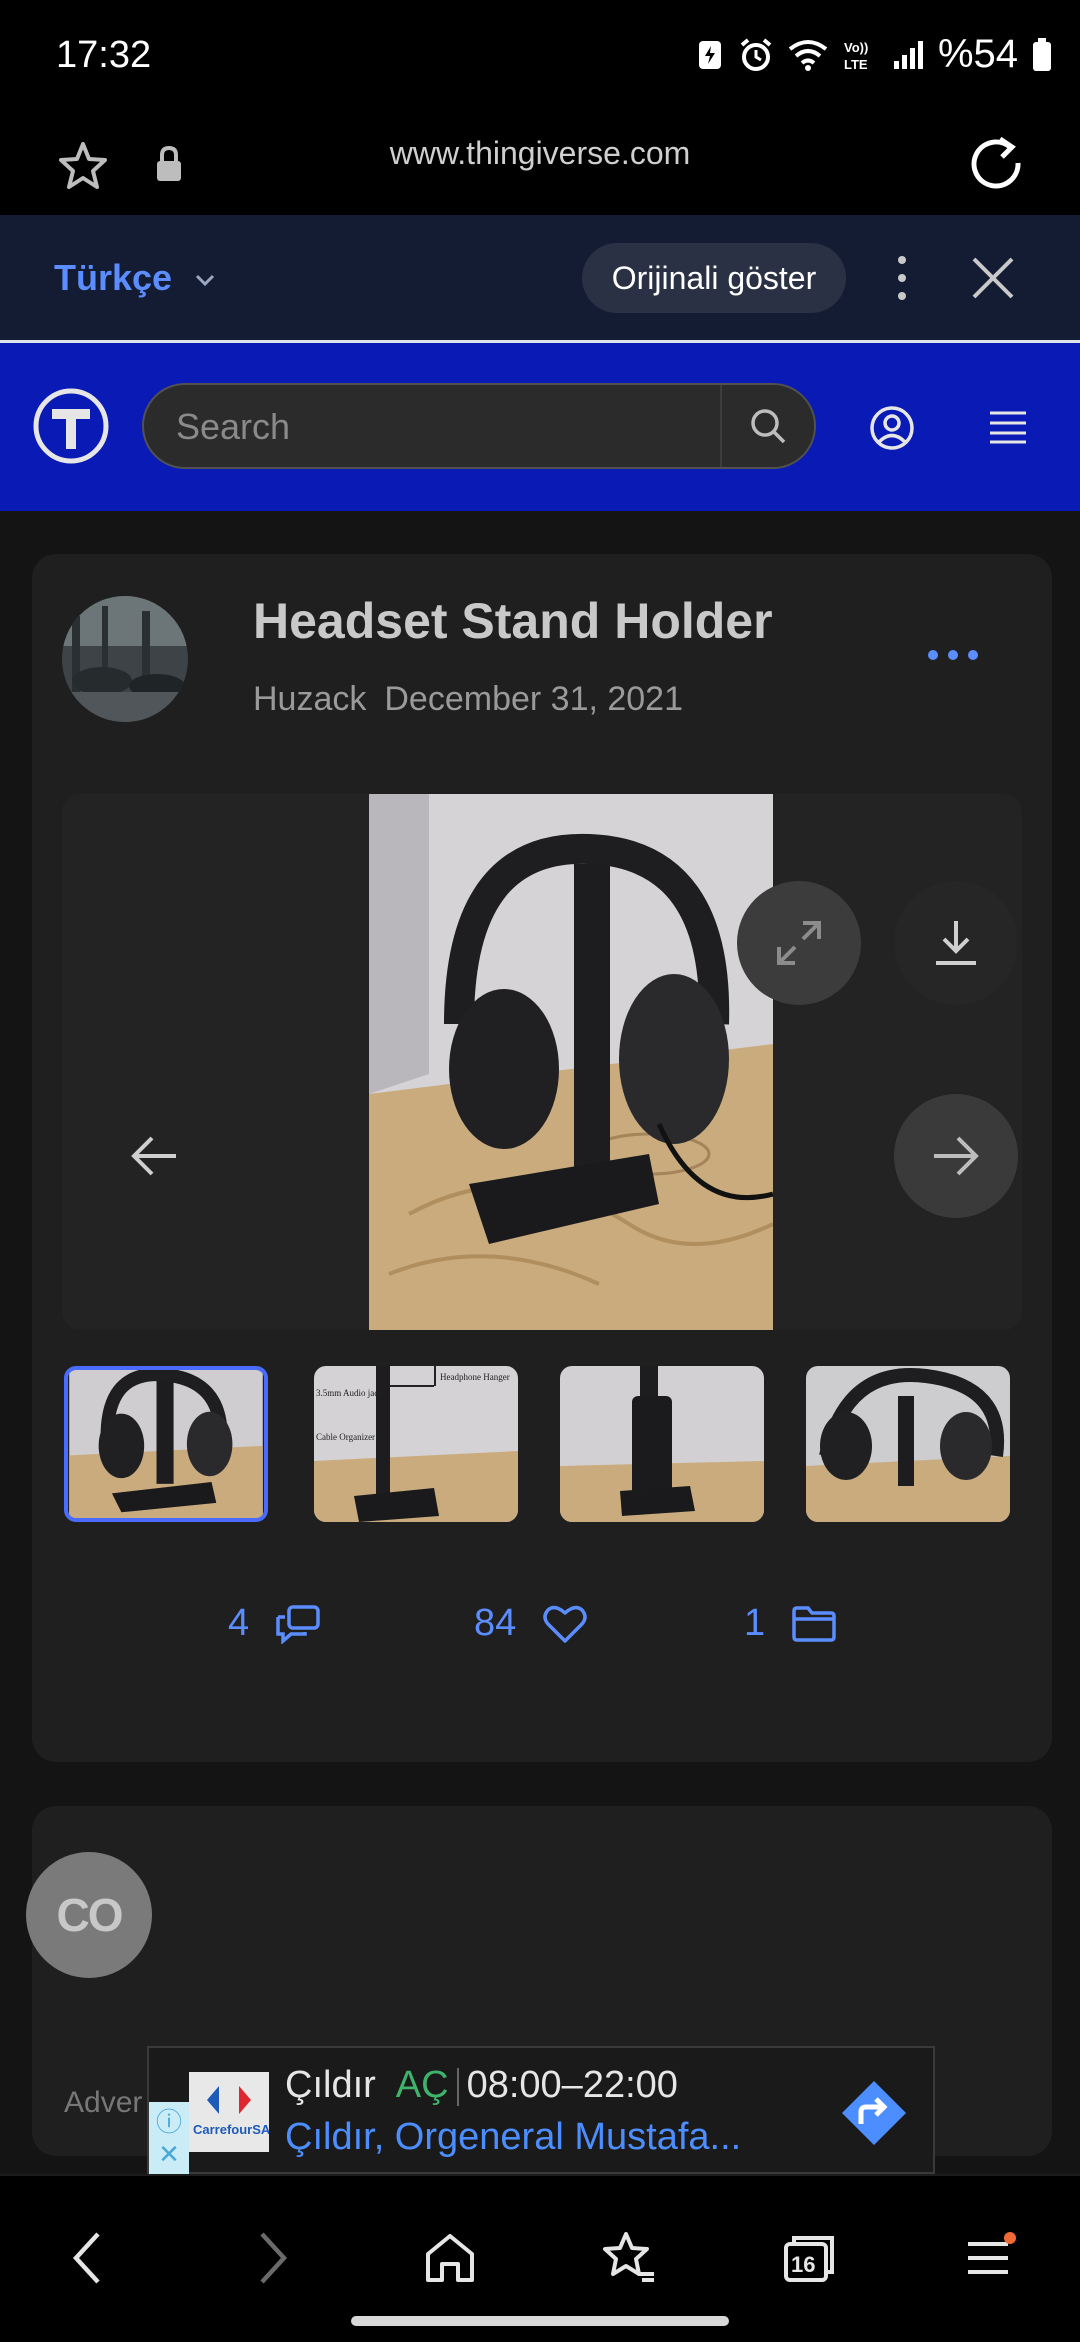 This screenshot has width=1080, height=2342. Describe the element at coordinates (274, 1623) in the screenshot. I see `comments-stat: 4` at that location.